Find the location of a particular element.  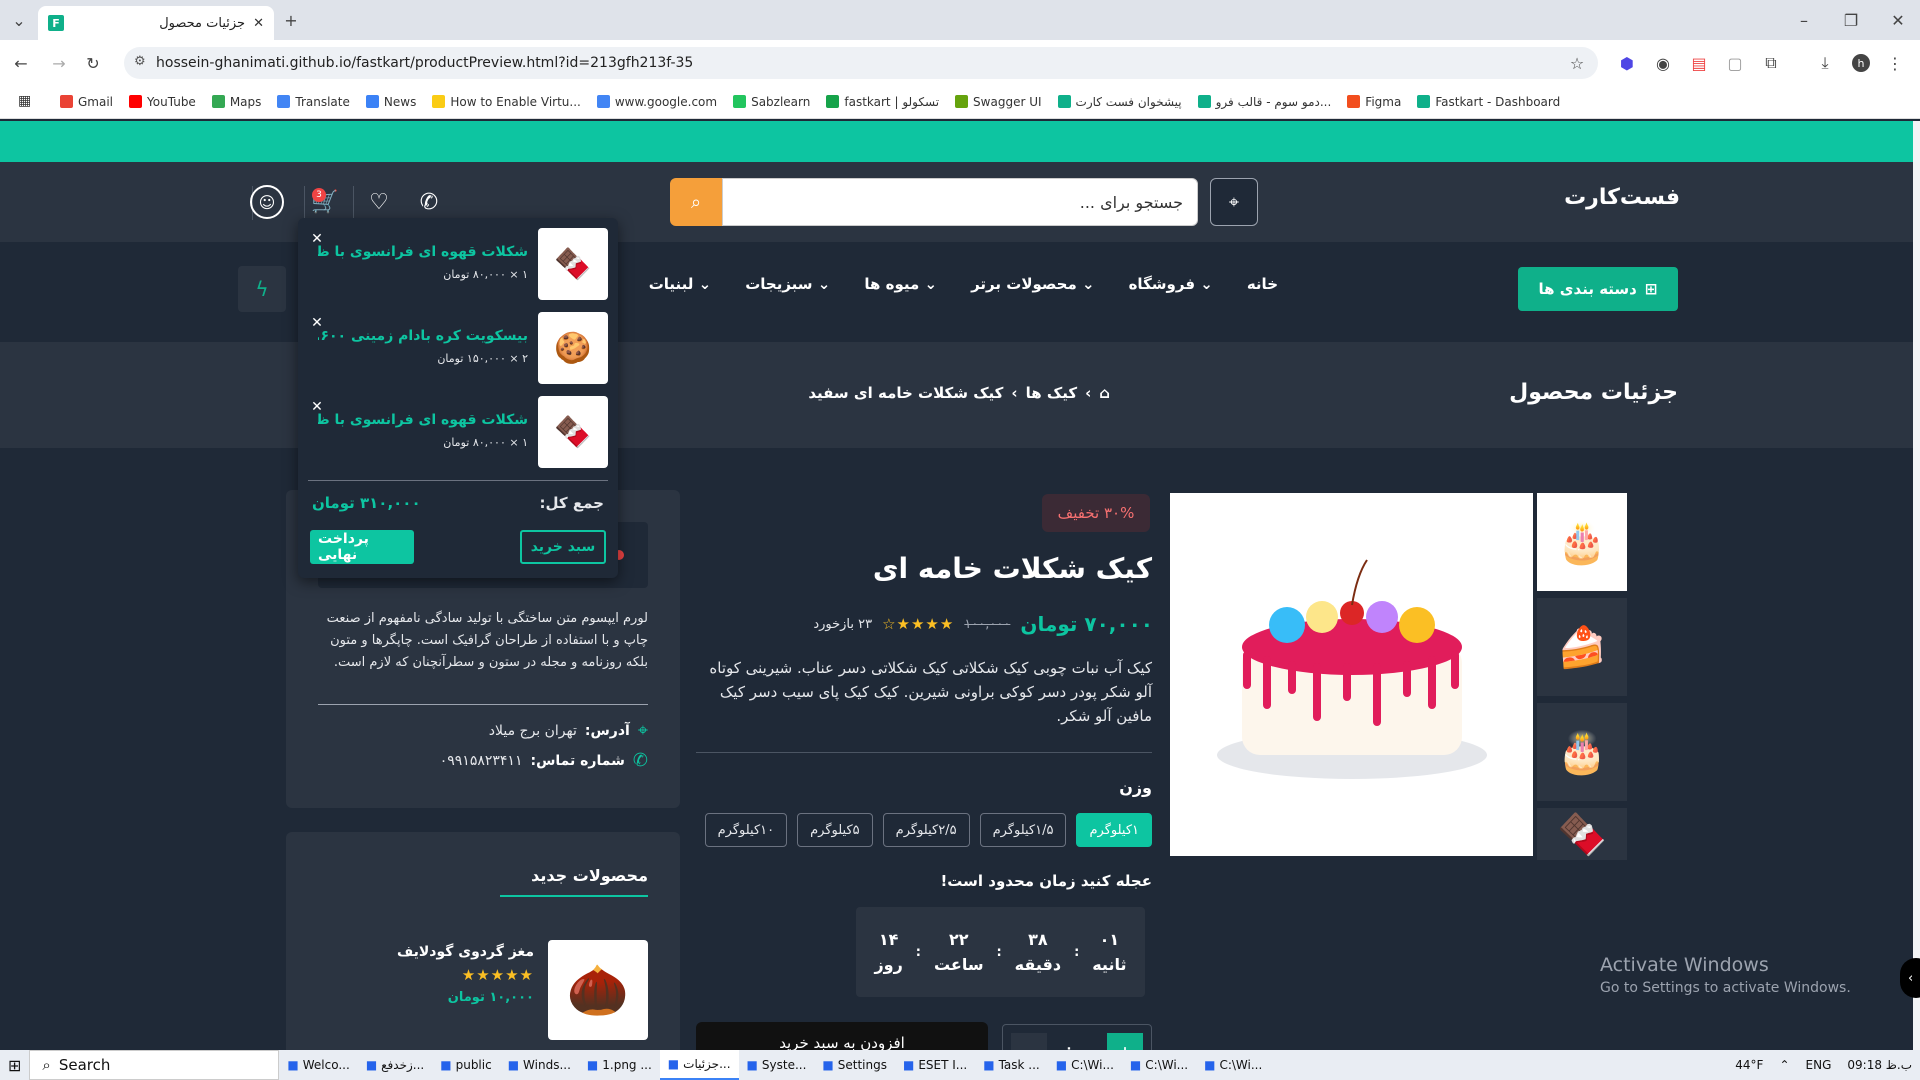

bookmark-item: پیشخوان فست کارت is located at coordinates (1119, 102).